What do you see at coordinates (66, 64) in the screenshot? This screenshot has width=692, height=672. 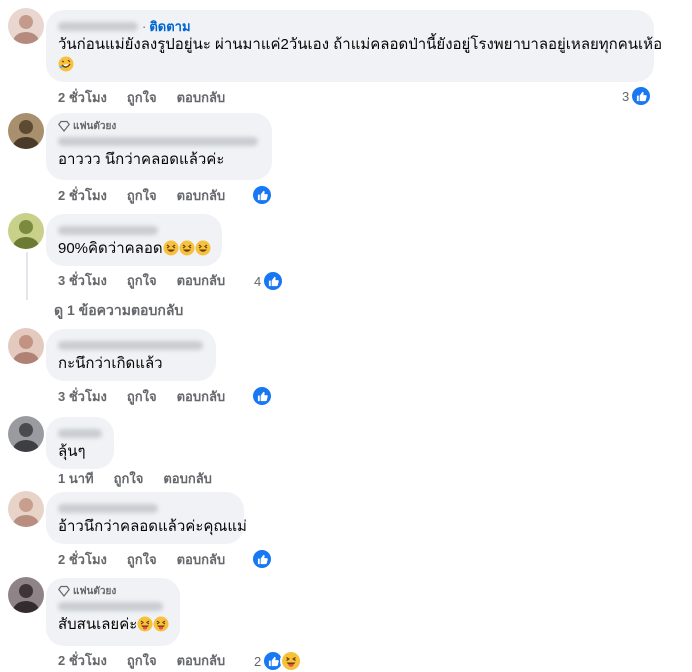 I see `rofl-emoji` at bounding box center [66, 64].